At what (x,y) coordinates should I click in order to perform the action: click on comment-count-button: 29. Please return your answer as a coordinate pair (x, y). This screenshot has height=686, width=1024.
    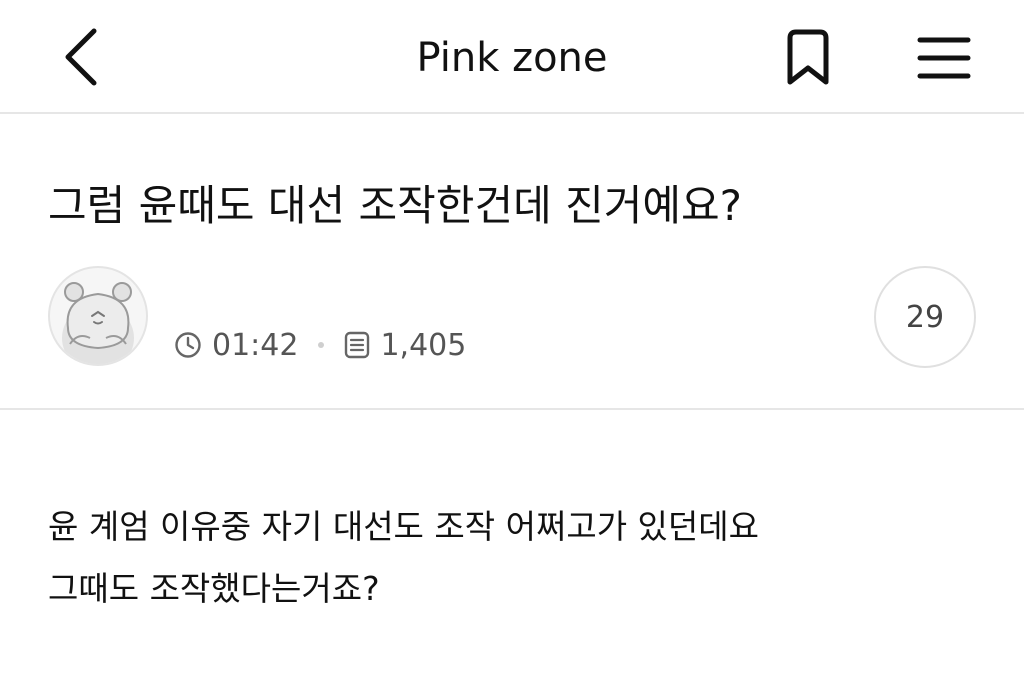
    Looking at the image, I should click on (925, 317).